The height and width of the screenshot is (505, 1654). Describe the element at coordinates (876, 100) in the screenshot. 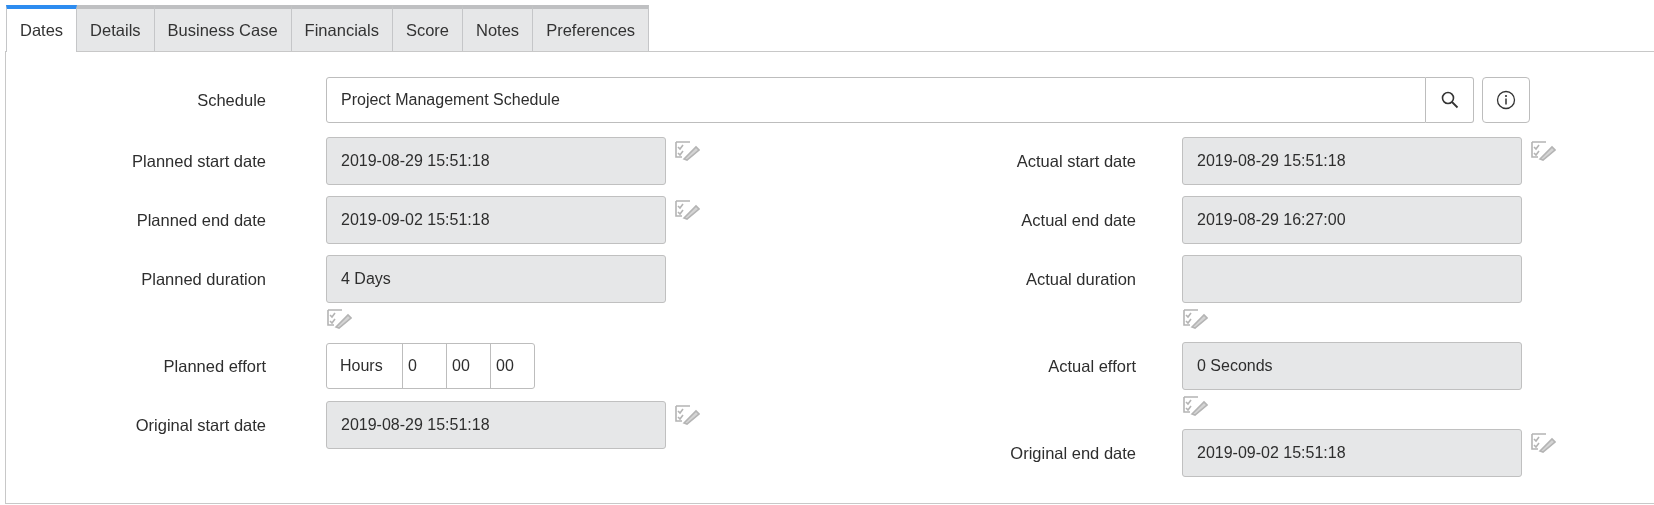

I see `reference-field: Project Management Schedule` at that location.